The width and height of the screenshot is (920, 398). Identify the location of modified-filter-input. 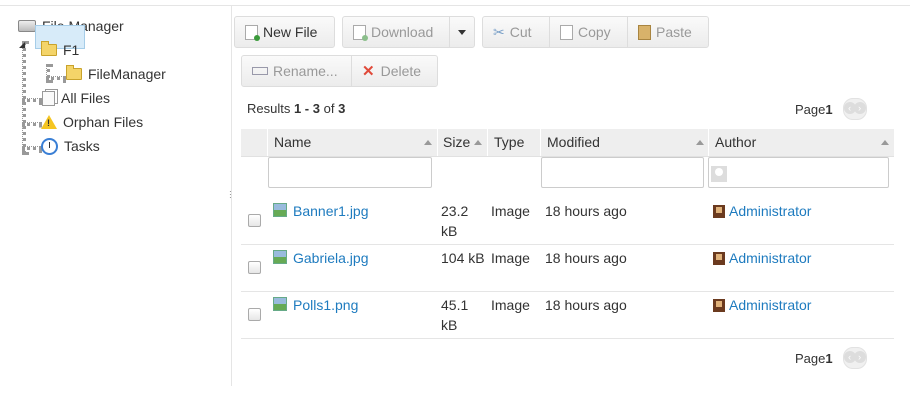
(622, 172).